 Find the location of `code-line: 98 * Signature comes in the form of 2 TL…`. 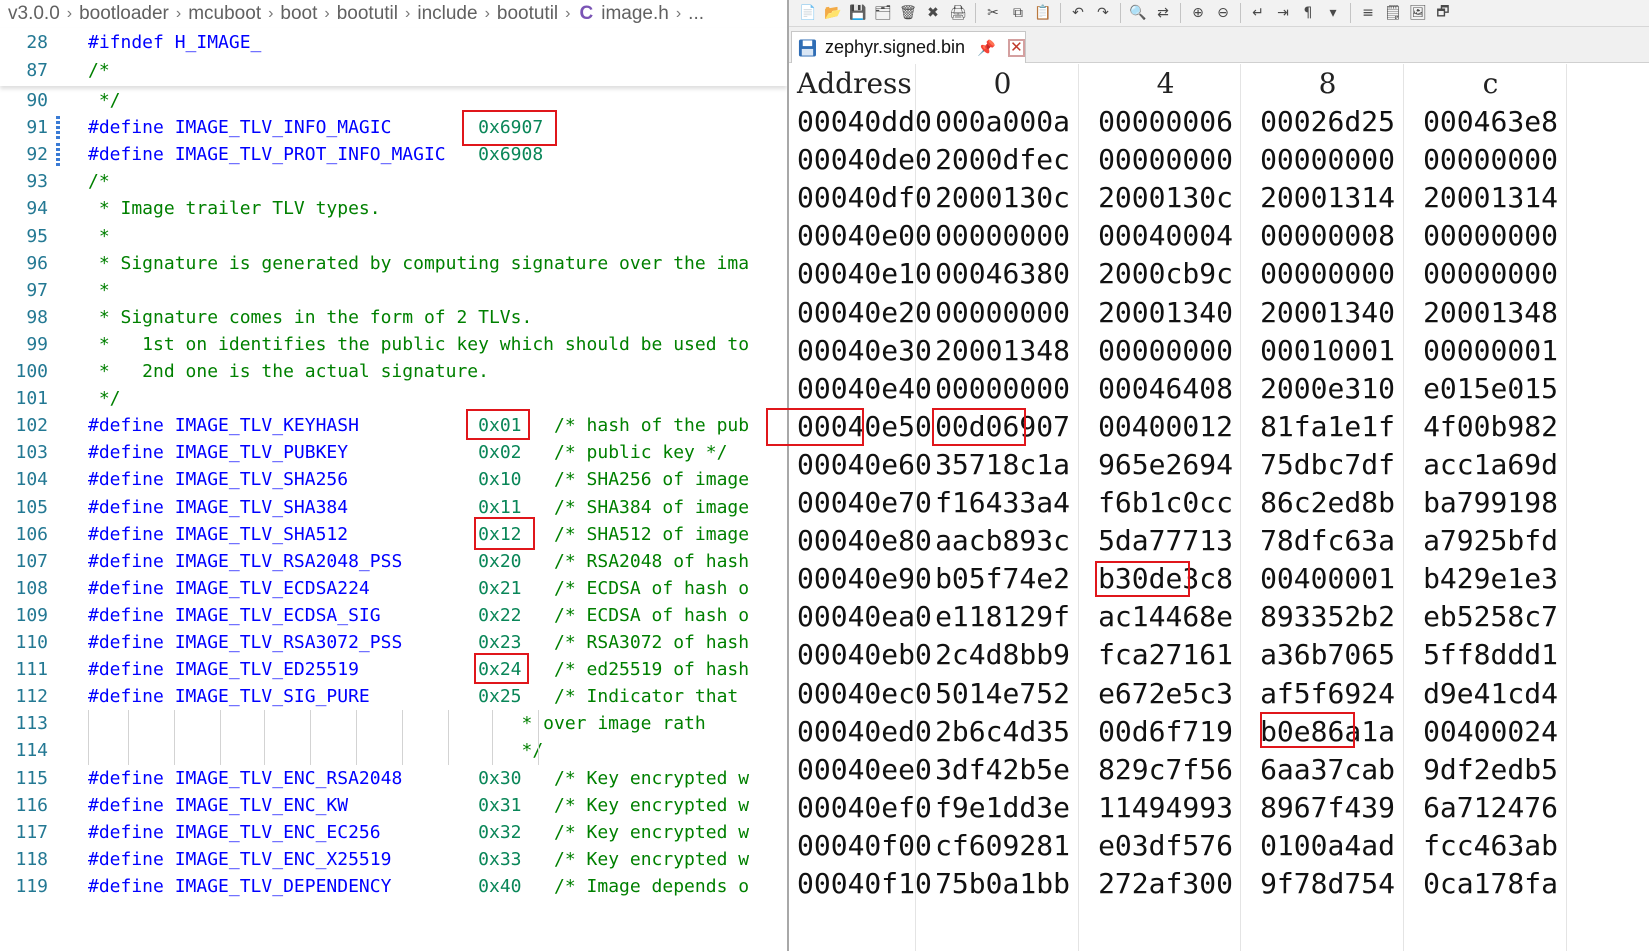

code-line: 98 * Signature comes in the form of 2 TL… is located at coordinates (393, 318).